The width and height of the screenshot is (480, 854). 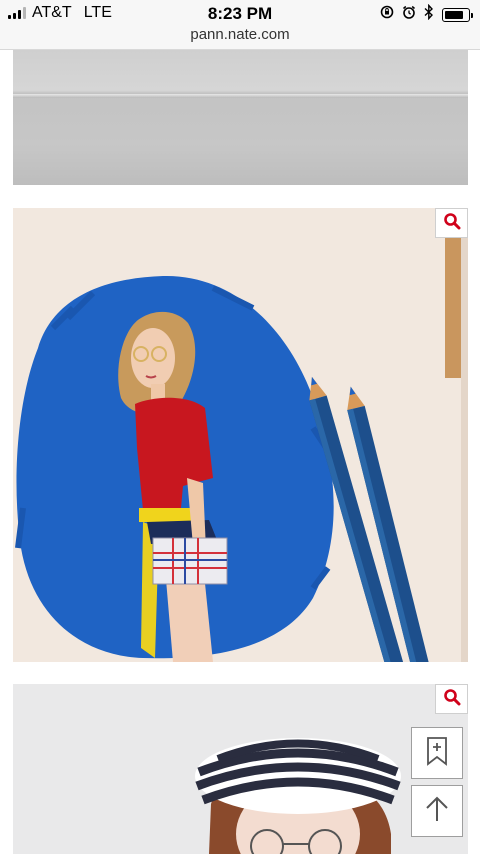 What do you see at coordinates (240, 96) in the screenshot?
I see `paper-fold` at bounding box center [240, 96].